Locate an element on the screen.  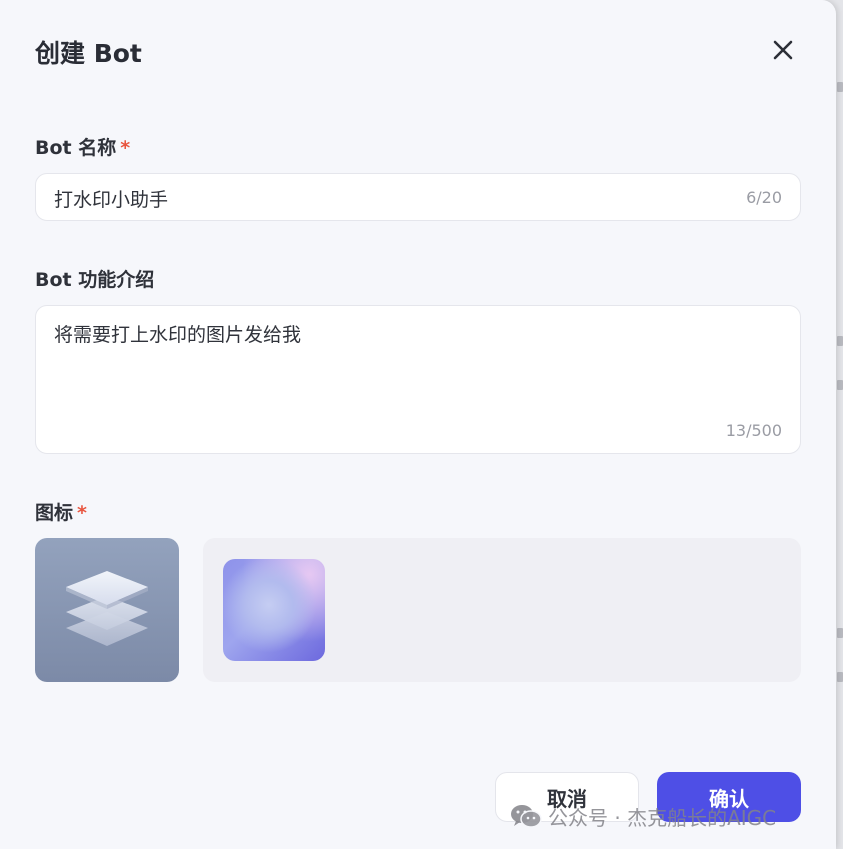
layers-icon is located at coordinates (107, 608).